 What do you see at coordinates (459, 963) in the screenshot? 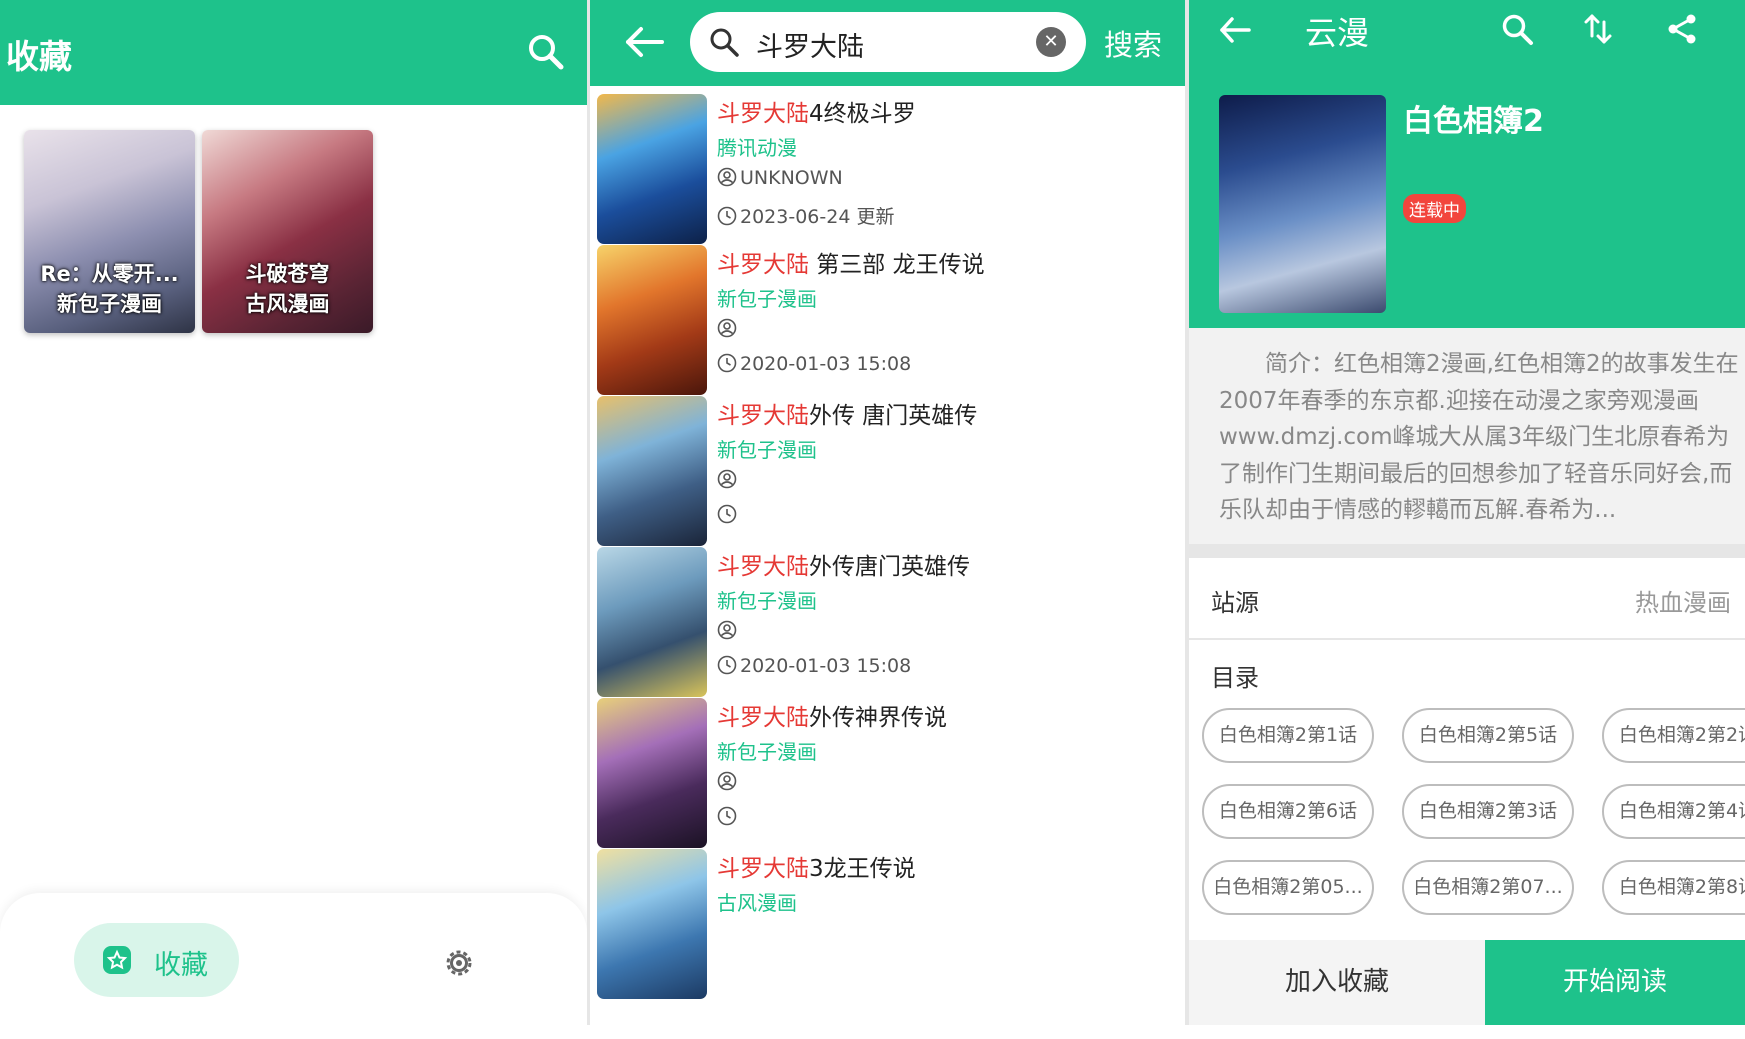
I see `settings-icon` at bounding box center [459, 963].